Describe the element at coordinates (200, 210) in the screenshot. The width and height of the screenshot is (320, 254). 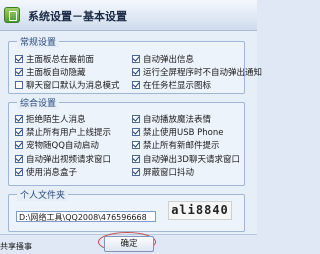
I see `watermark-text: ali8840` at that location.